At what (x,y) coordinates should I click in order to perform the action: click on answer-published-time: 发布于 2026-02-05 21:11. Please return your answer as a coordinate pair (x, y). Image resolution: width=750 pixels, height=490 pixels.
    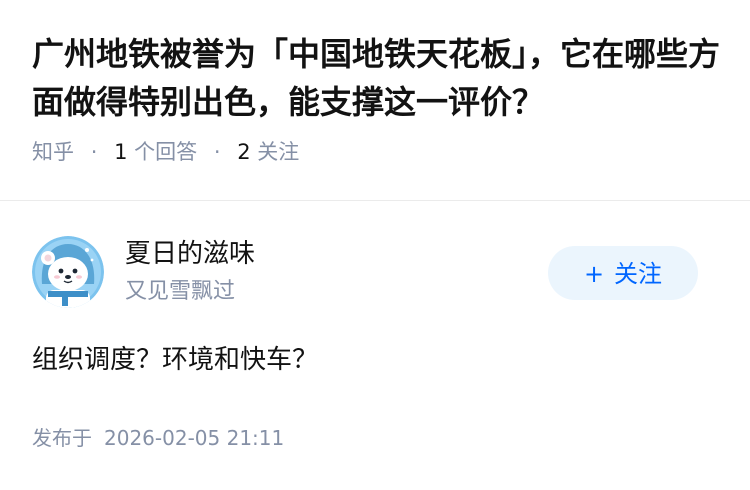
    Looking at the image, I should click on (158, 438).